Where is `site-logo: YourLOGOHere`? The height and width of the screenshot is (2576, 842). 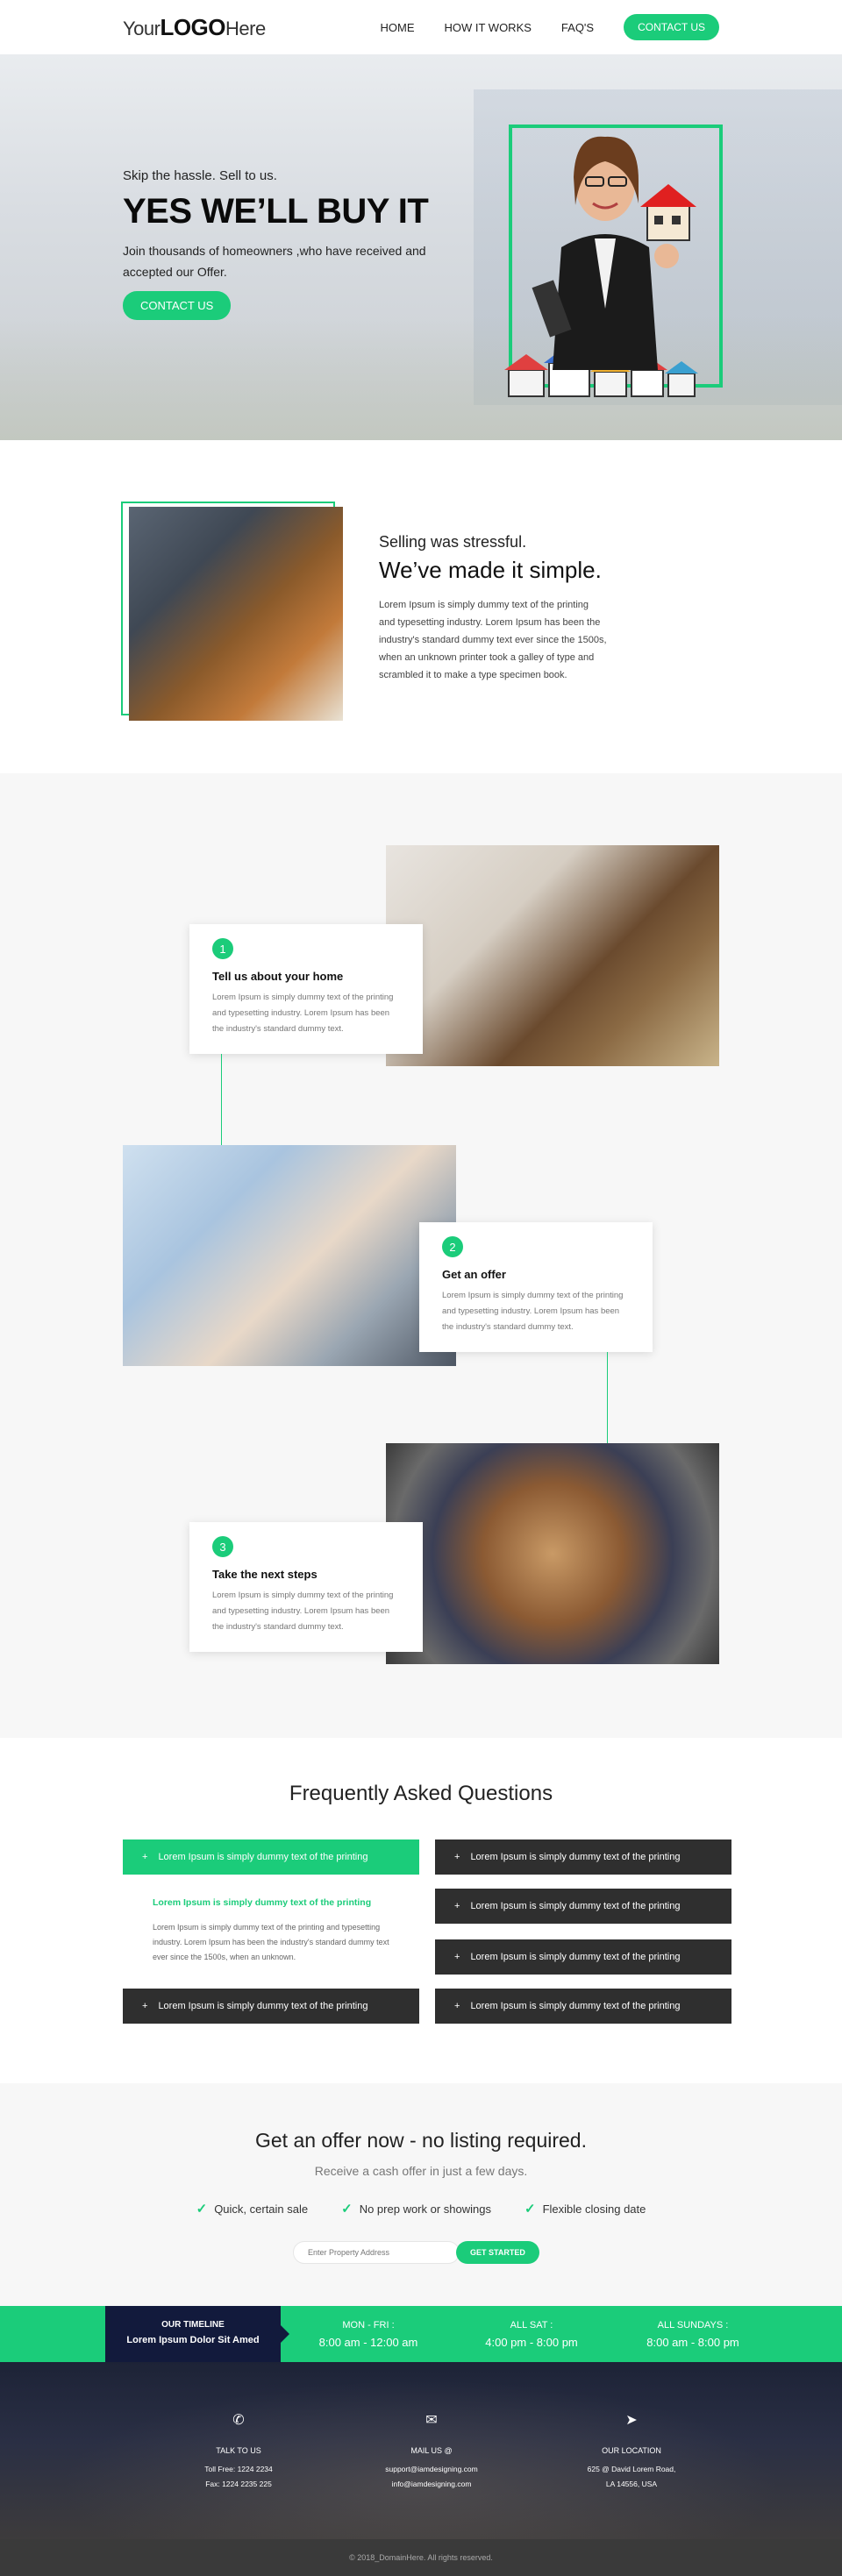 site-logo: YourLOGOHere is located at coordinates (194, 27).